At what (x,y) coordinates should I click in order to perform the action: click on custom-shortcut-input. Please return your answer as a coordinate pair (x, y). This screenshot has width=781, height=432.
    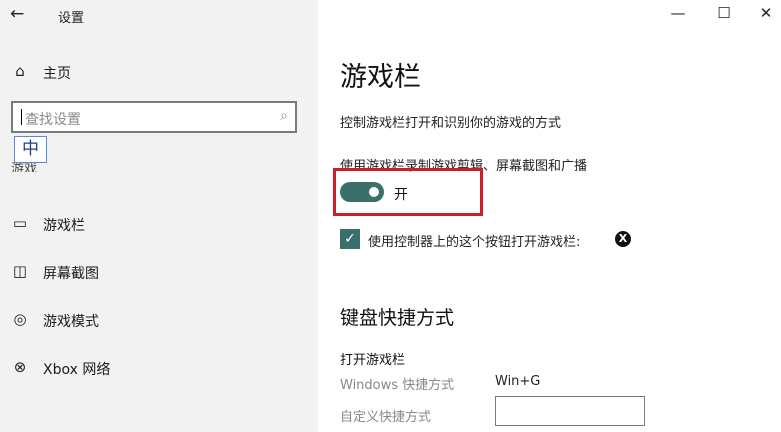
    Looking at the image, I should click on (570, 411).